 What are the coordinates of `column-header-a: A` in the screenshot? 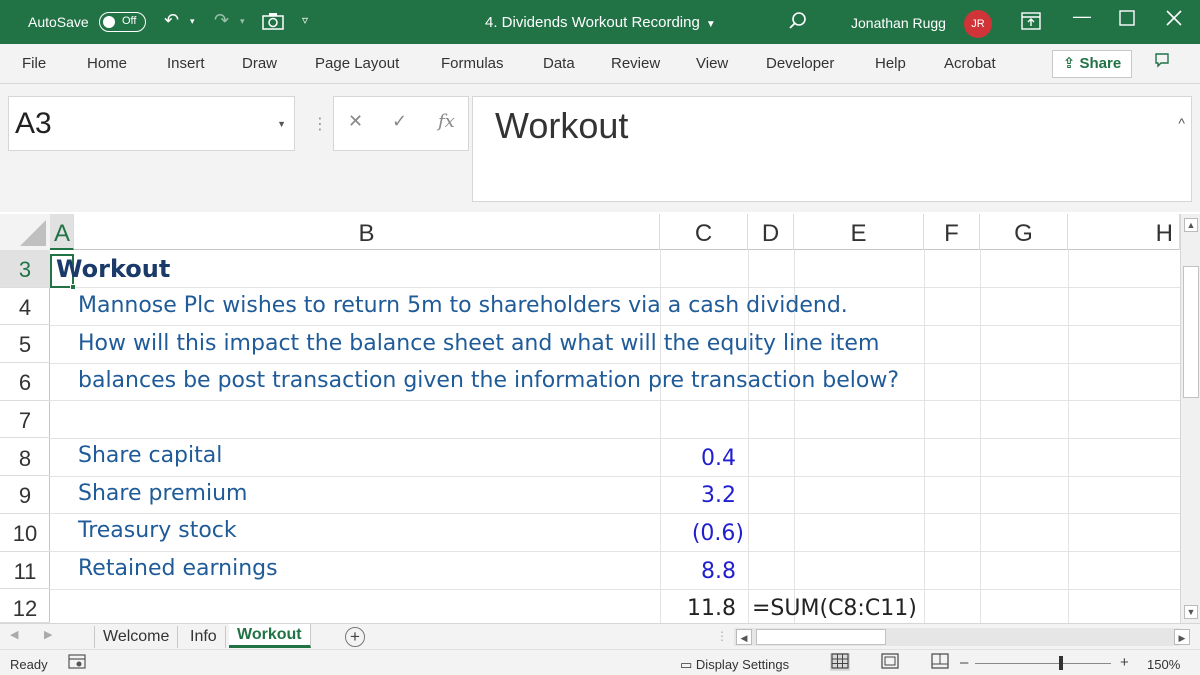 It's located at (62, 232).